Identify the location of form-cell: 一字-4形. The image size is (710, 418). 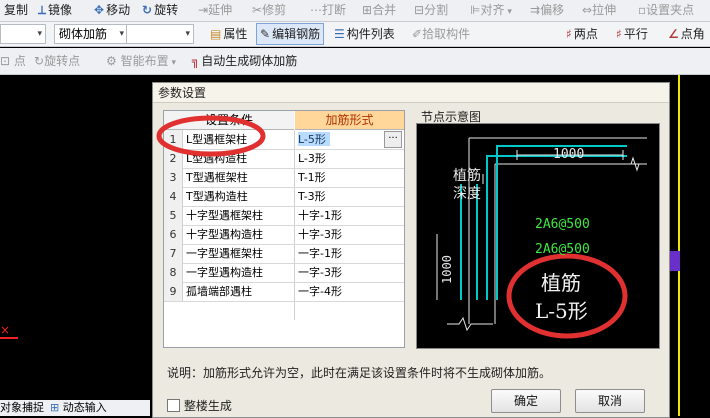
(343, 291).